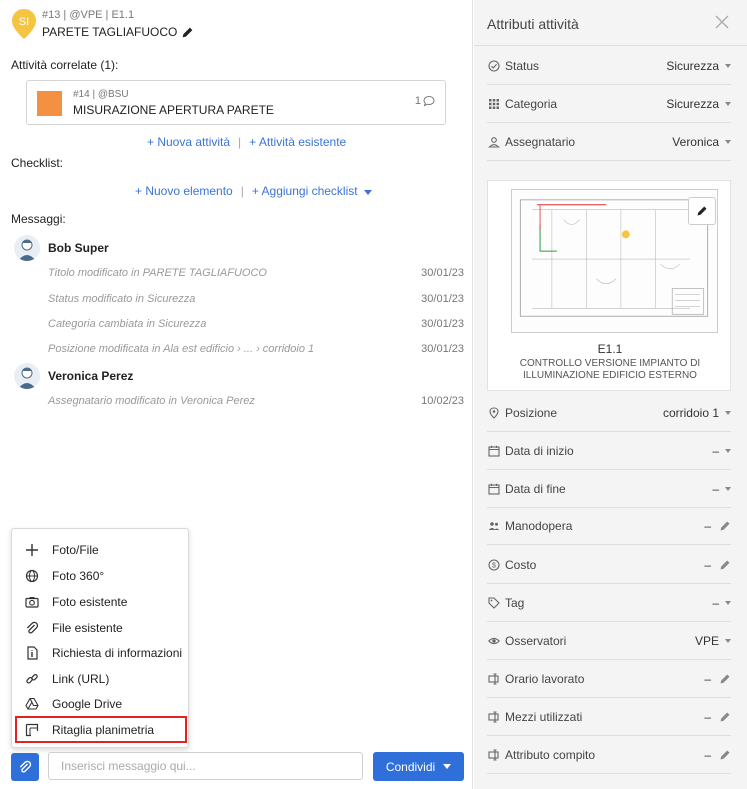 The image size is (747, 789). I want to click on menu-item-google-drive: Google Drive, so click(101, 704).